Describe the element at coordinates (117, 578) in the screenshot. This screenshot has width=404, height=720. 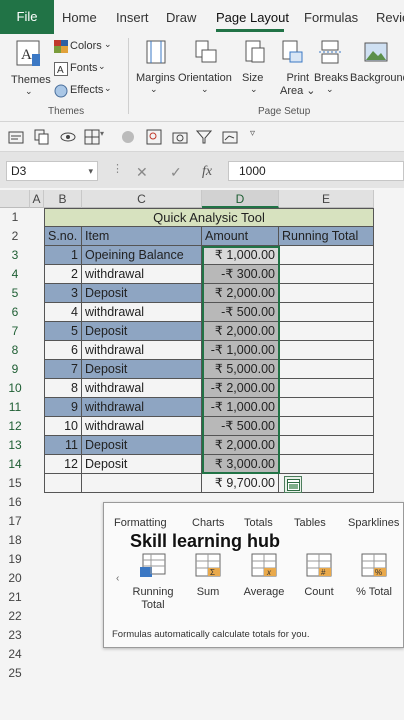
I see `scroll-left-icon: ‹` at that location.